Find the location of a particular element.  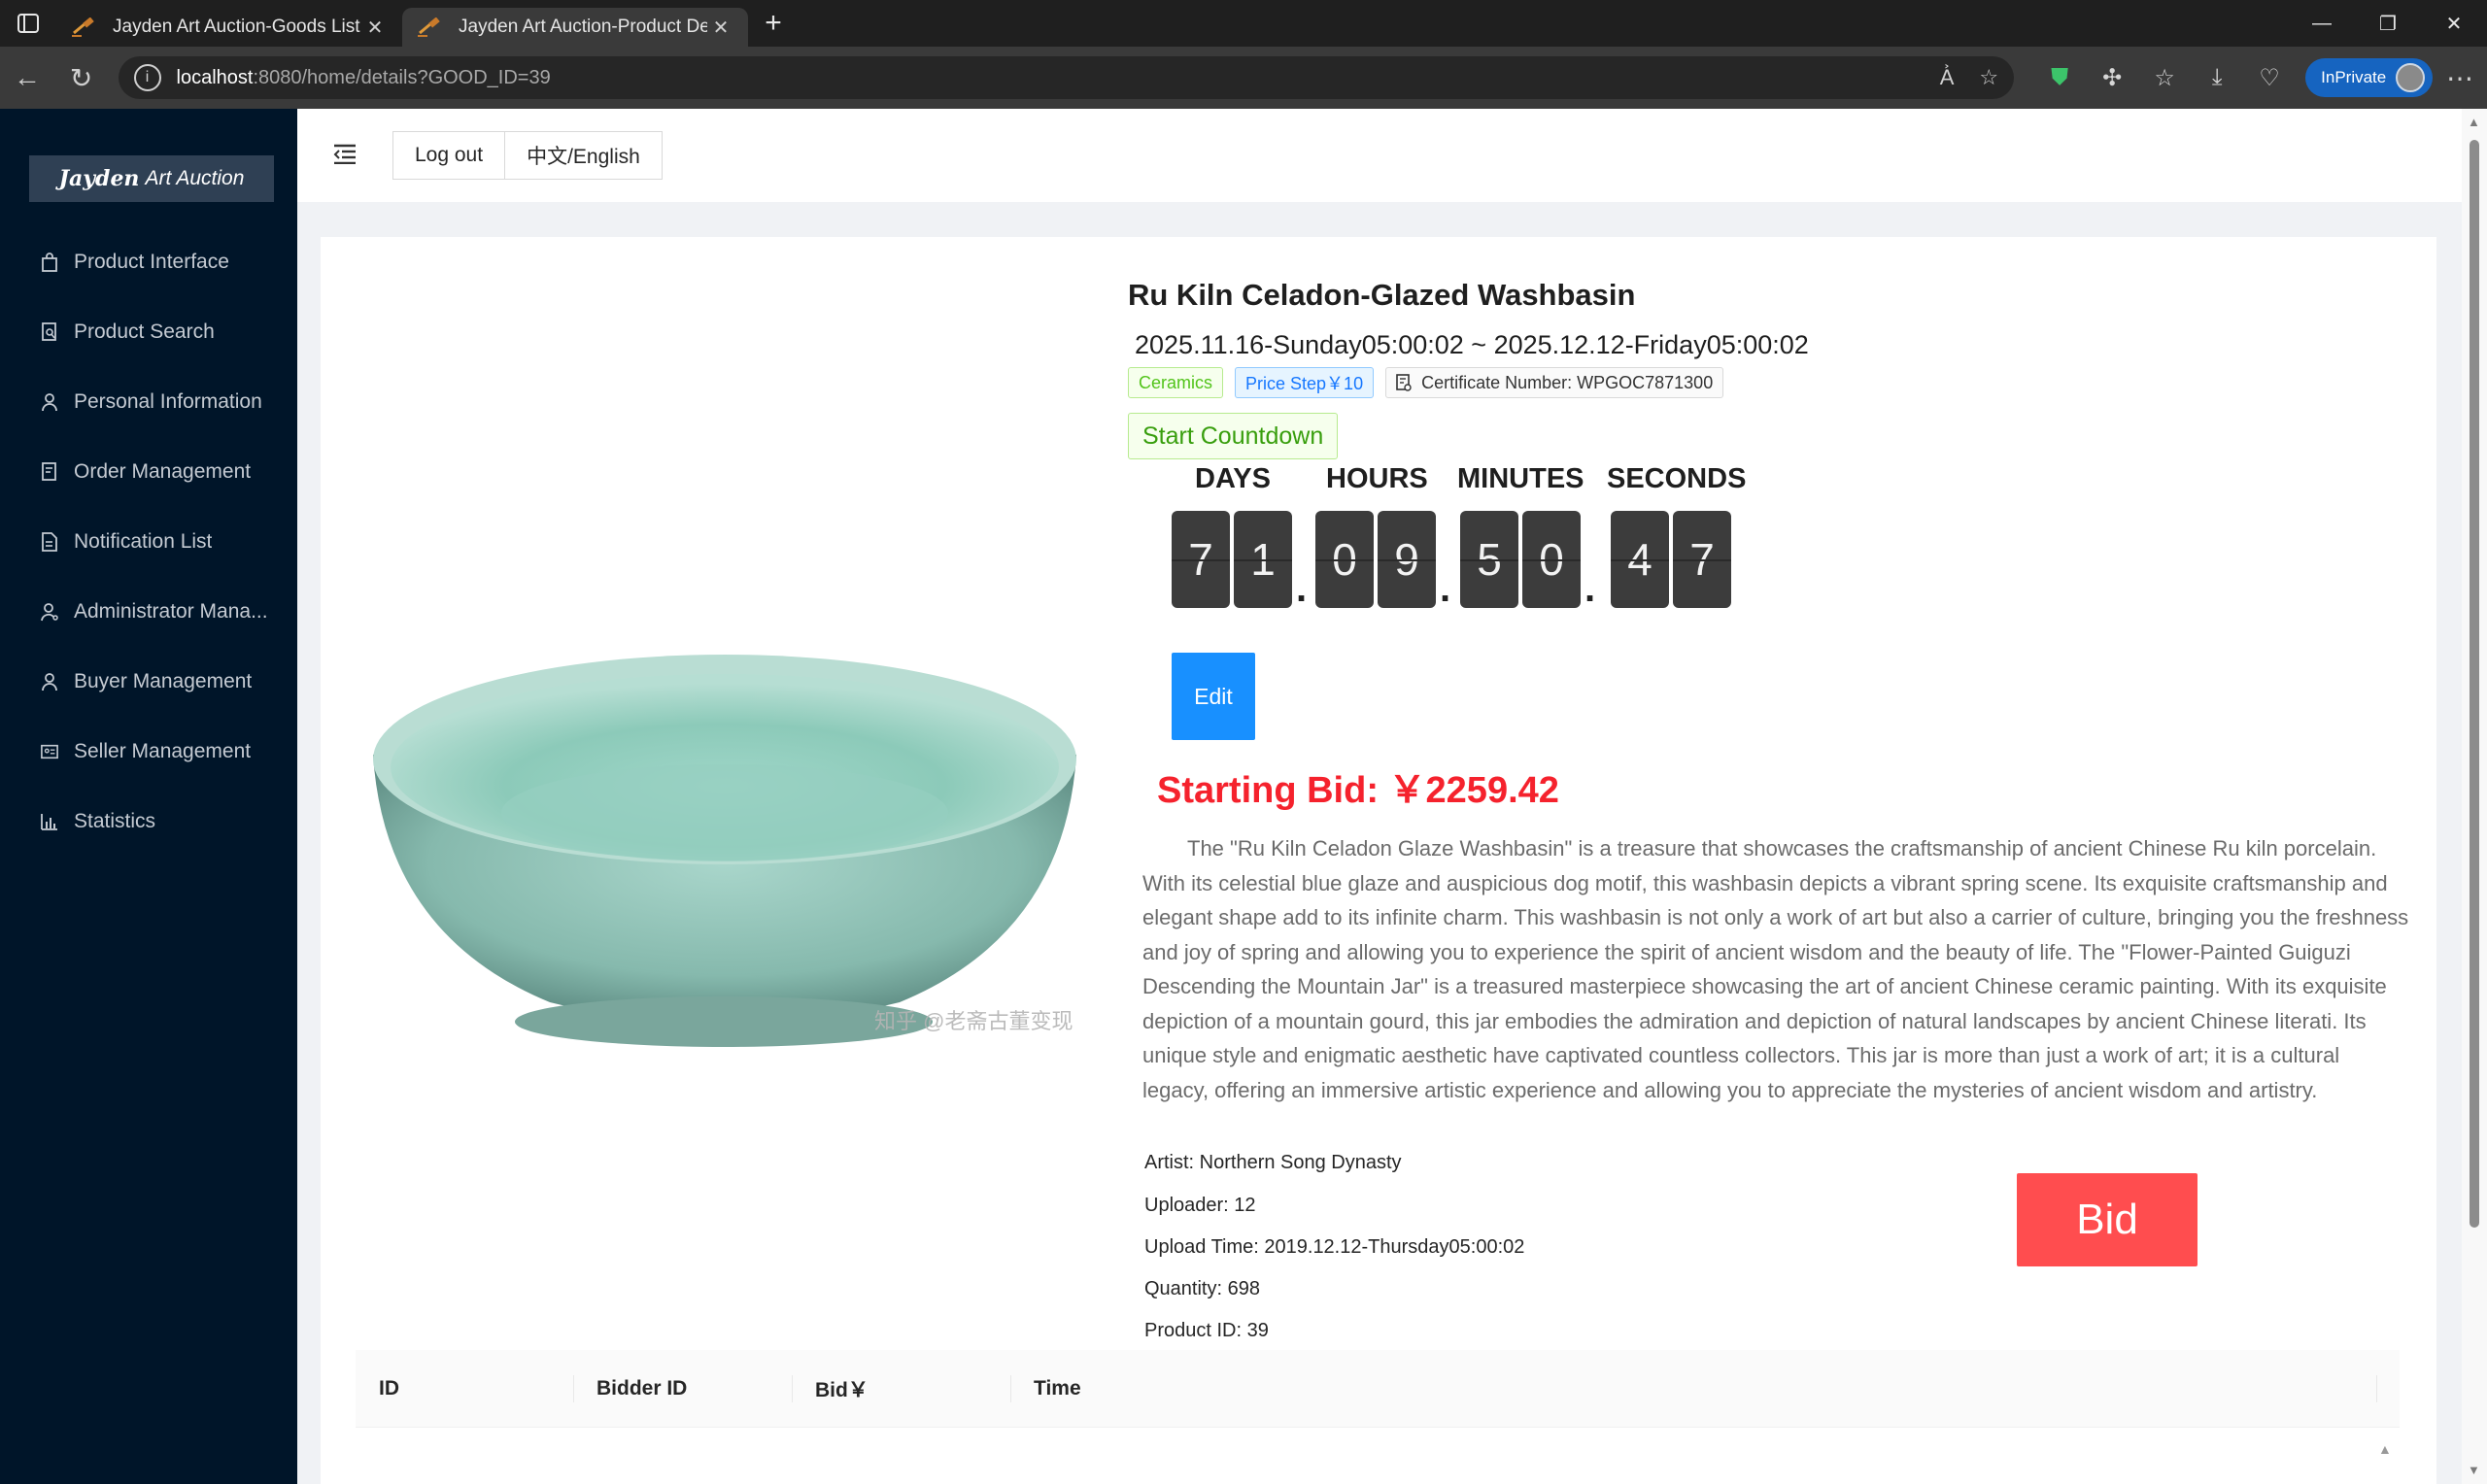

sidebar-item-personal-information: Personal Information is located at coordinates (148, 402).